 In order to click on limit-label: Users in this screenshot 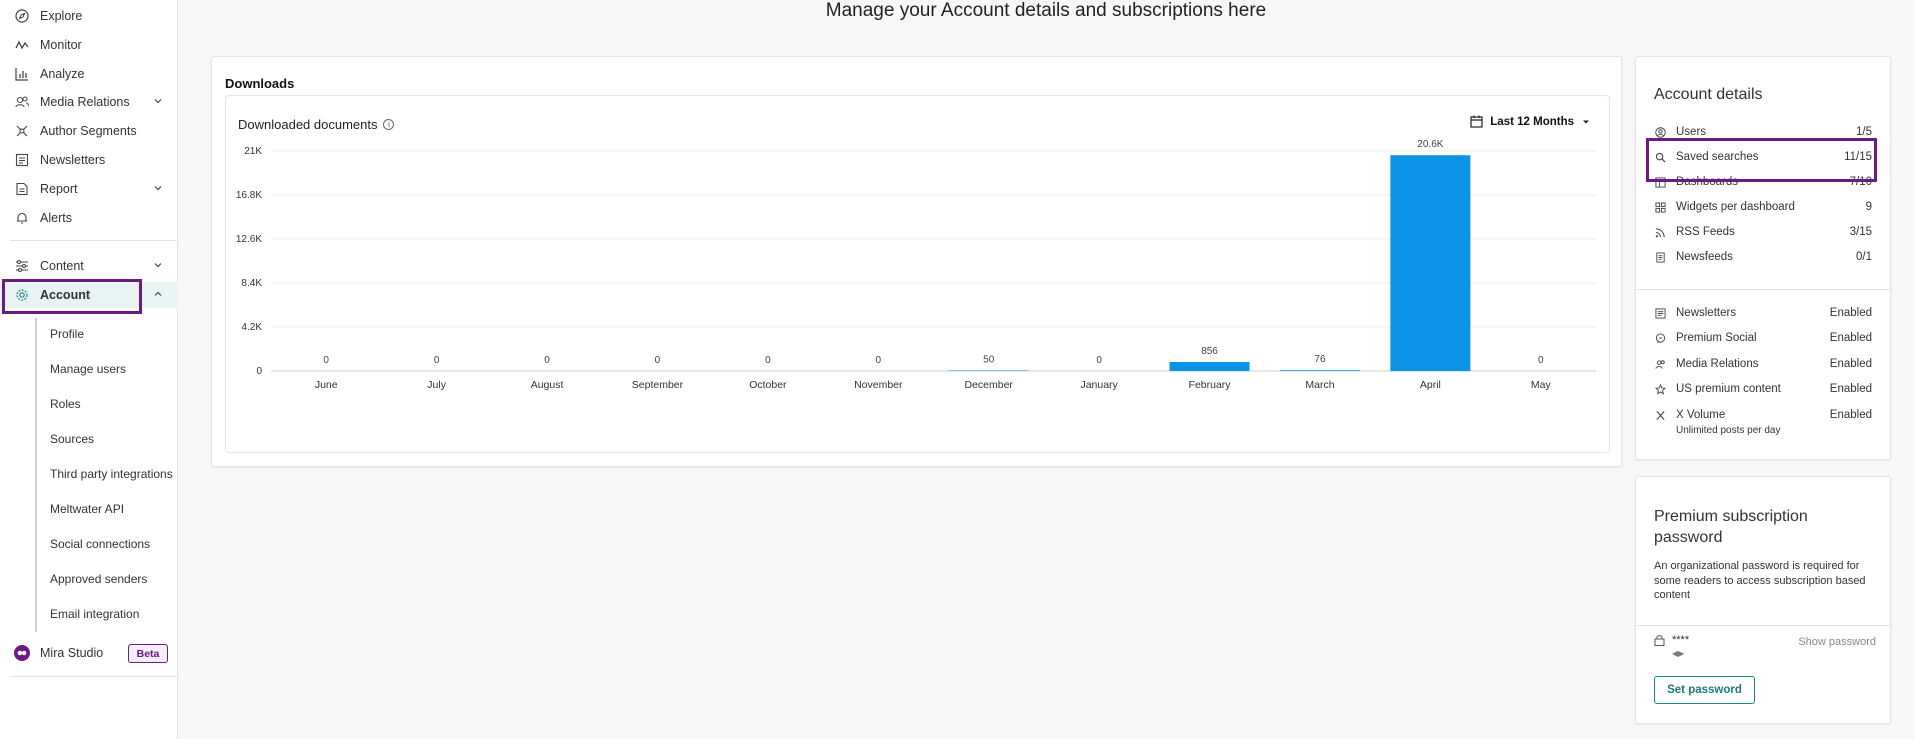, I will do `click(1691, 132)`.